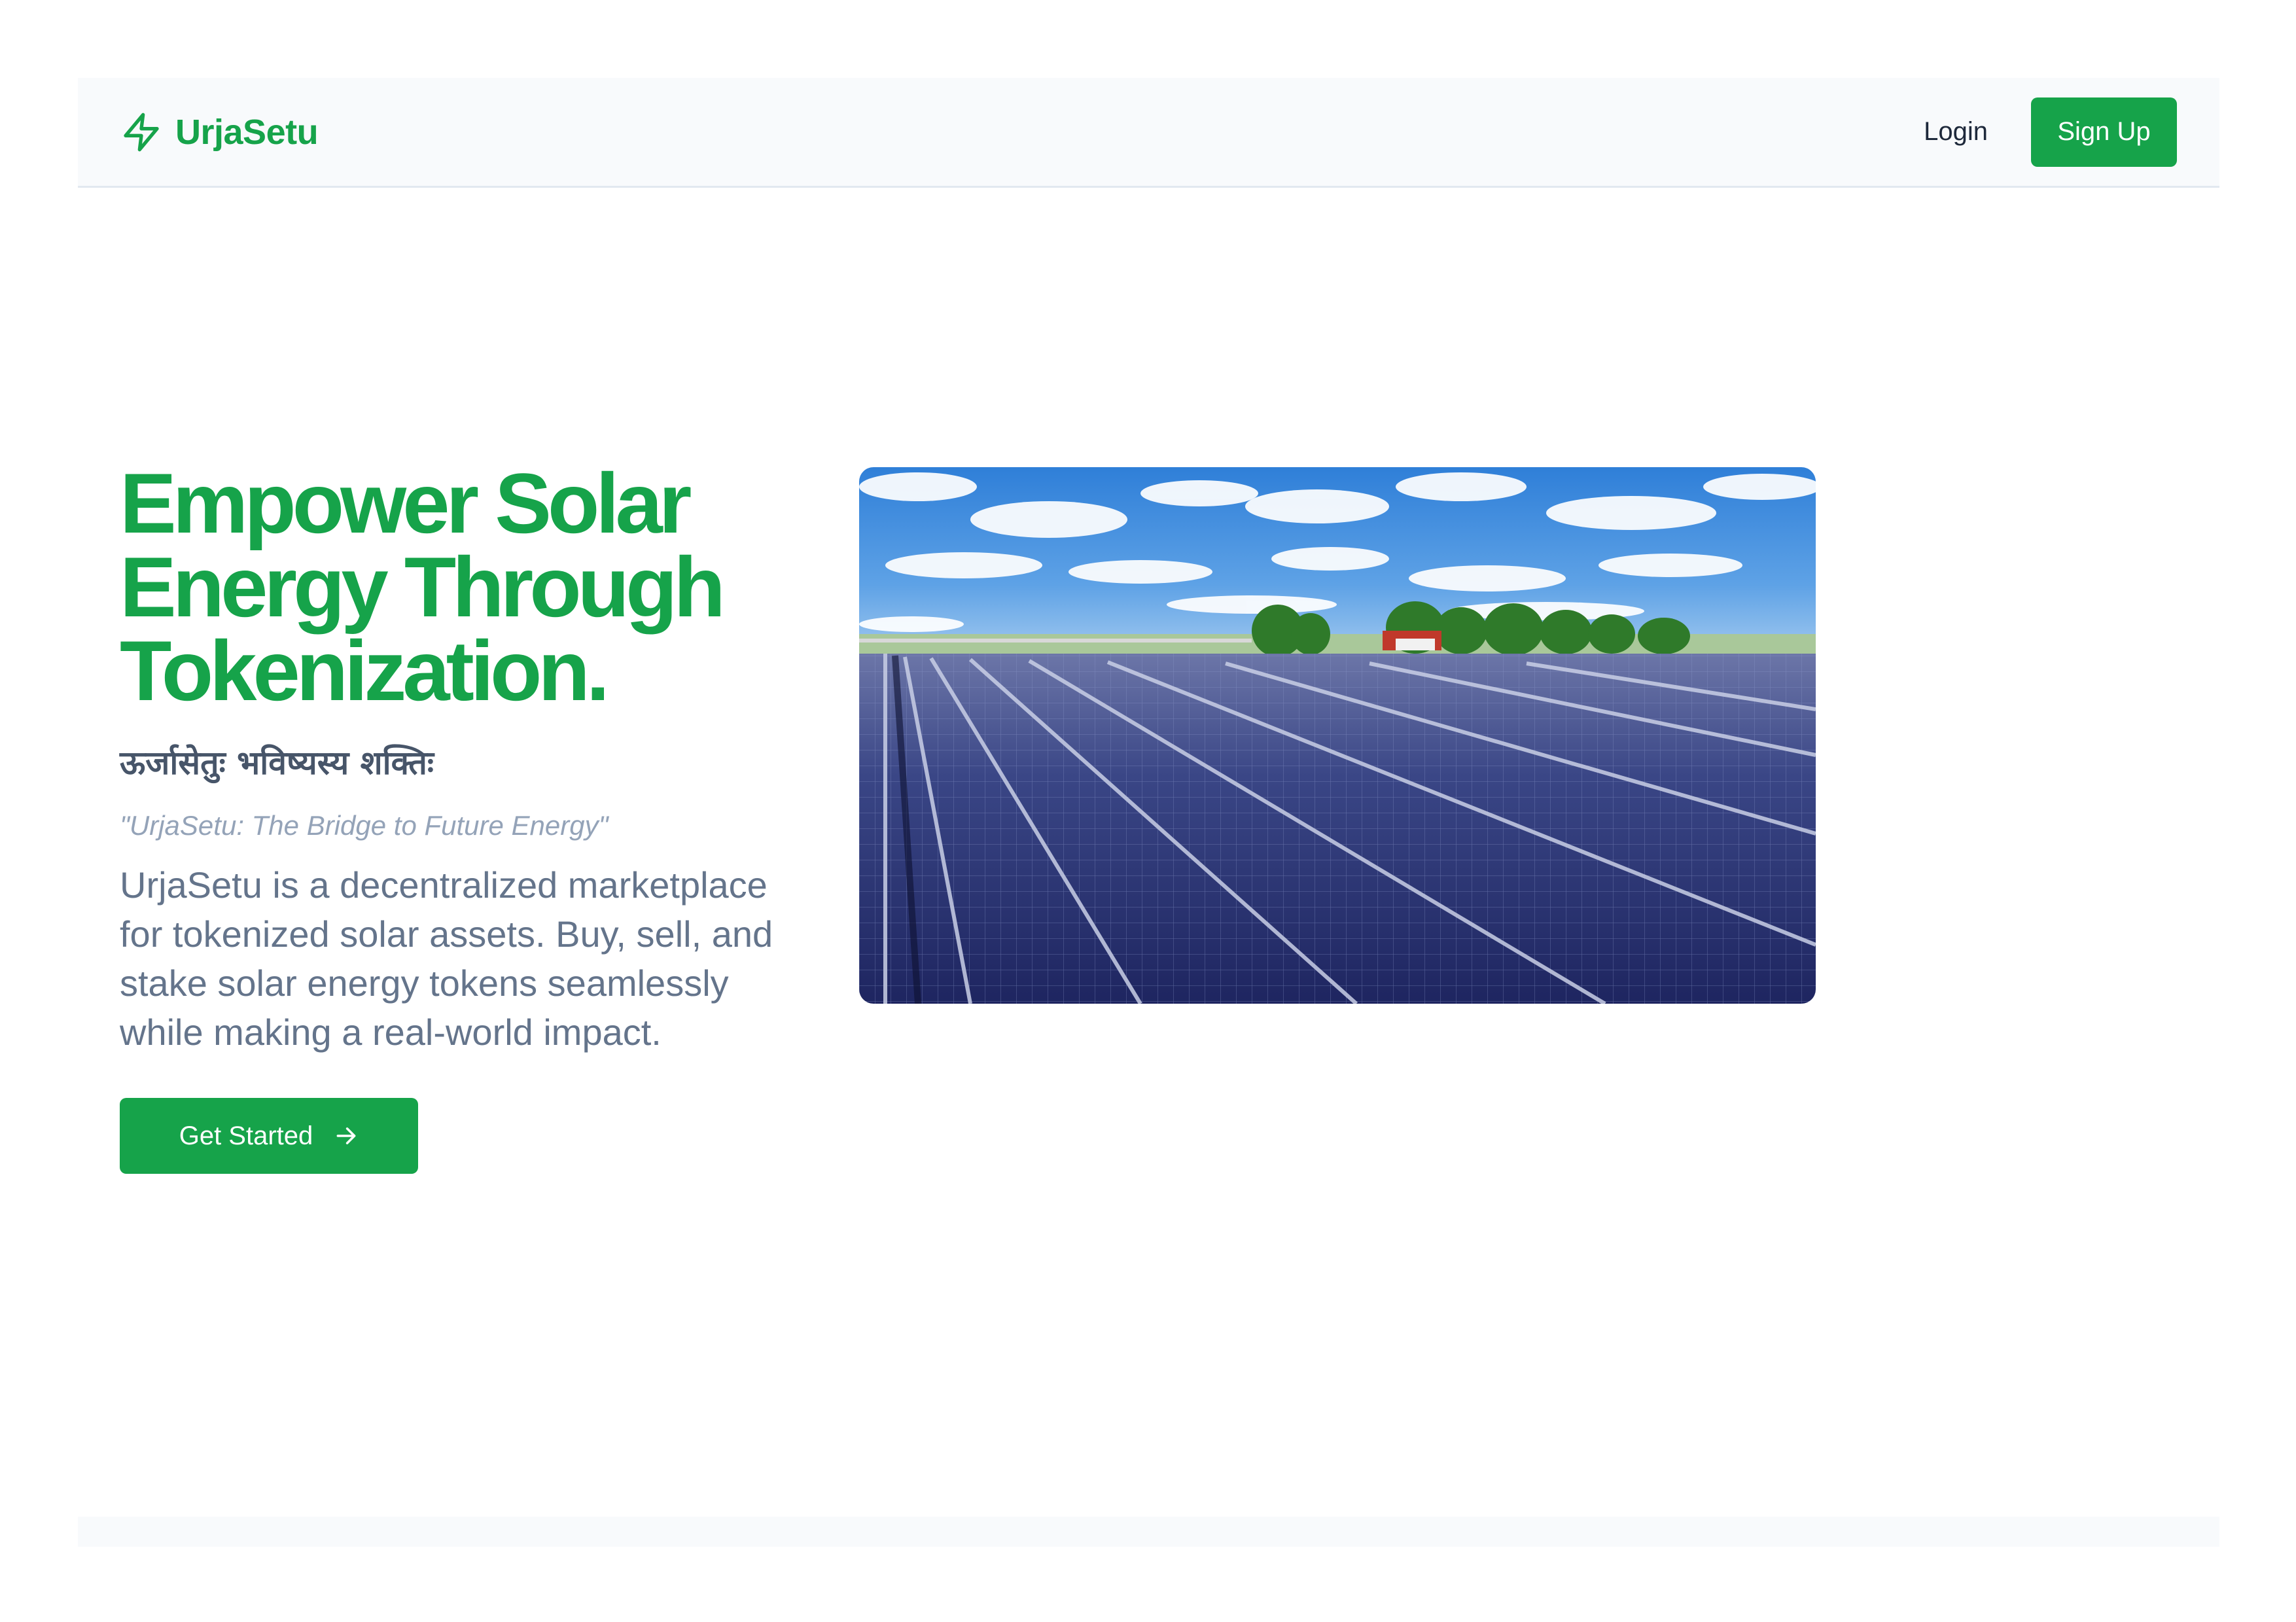 The image size is (2296, 1622). I want to click on brand-logo: UrjaSetu, so click(219, 132).